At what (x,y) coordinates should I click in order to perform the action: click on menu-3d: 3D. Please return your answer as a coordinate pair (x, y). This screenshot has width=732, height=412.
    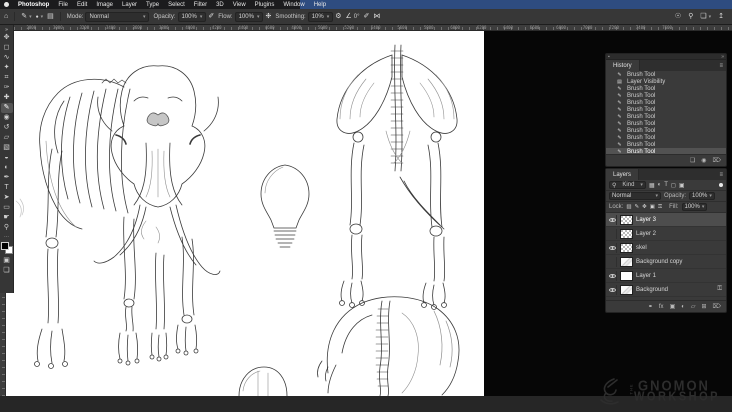
    Looking at the image, I should click on (220, 5).